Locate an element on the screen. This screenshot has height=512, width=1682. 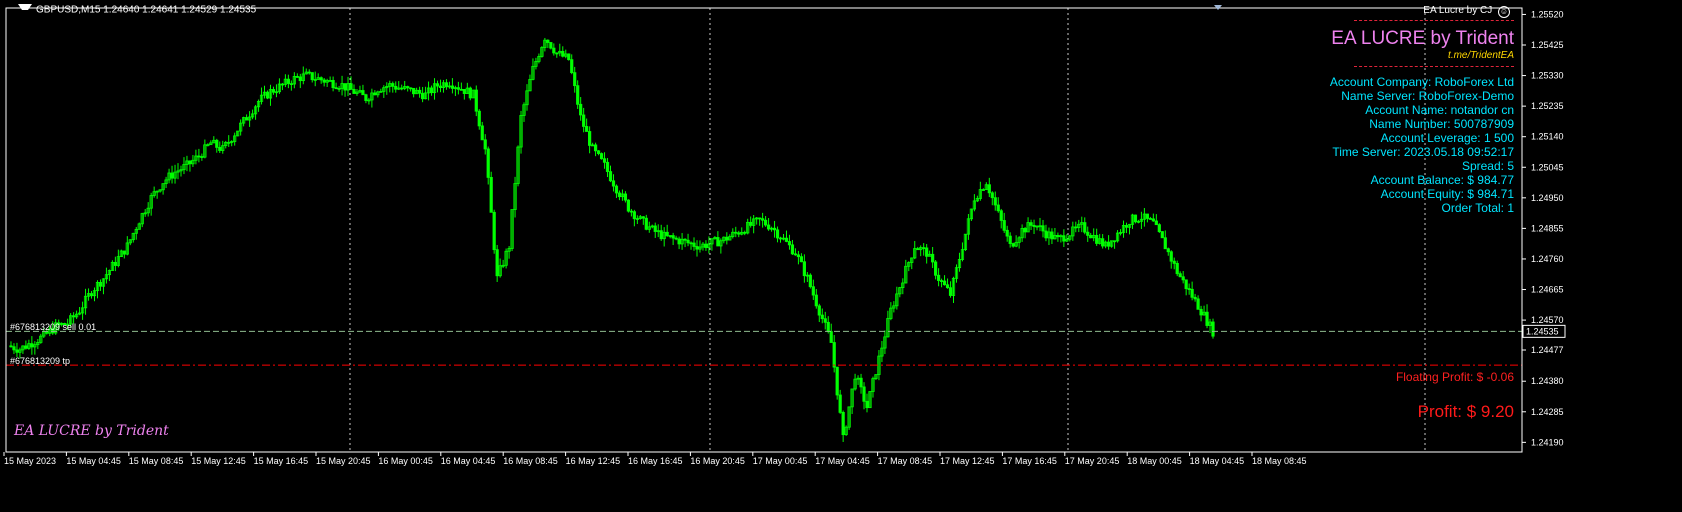
y-tick-label: 1.24760 is located at coordinates (1547, 259).